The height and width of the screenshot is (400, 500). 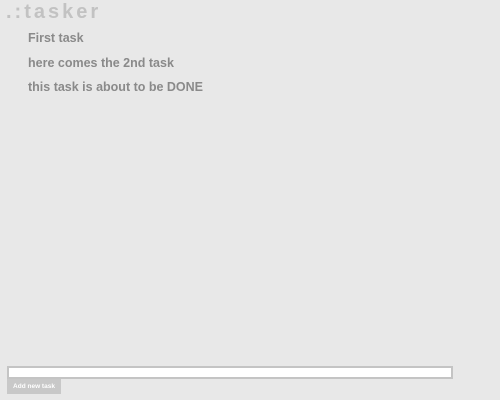 I want to click on task-item: this task is about to be DONE, so click(x=115, y=89).